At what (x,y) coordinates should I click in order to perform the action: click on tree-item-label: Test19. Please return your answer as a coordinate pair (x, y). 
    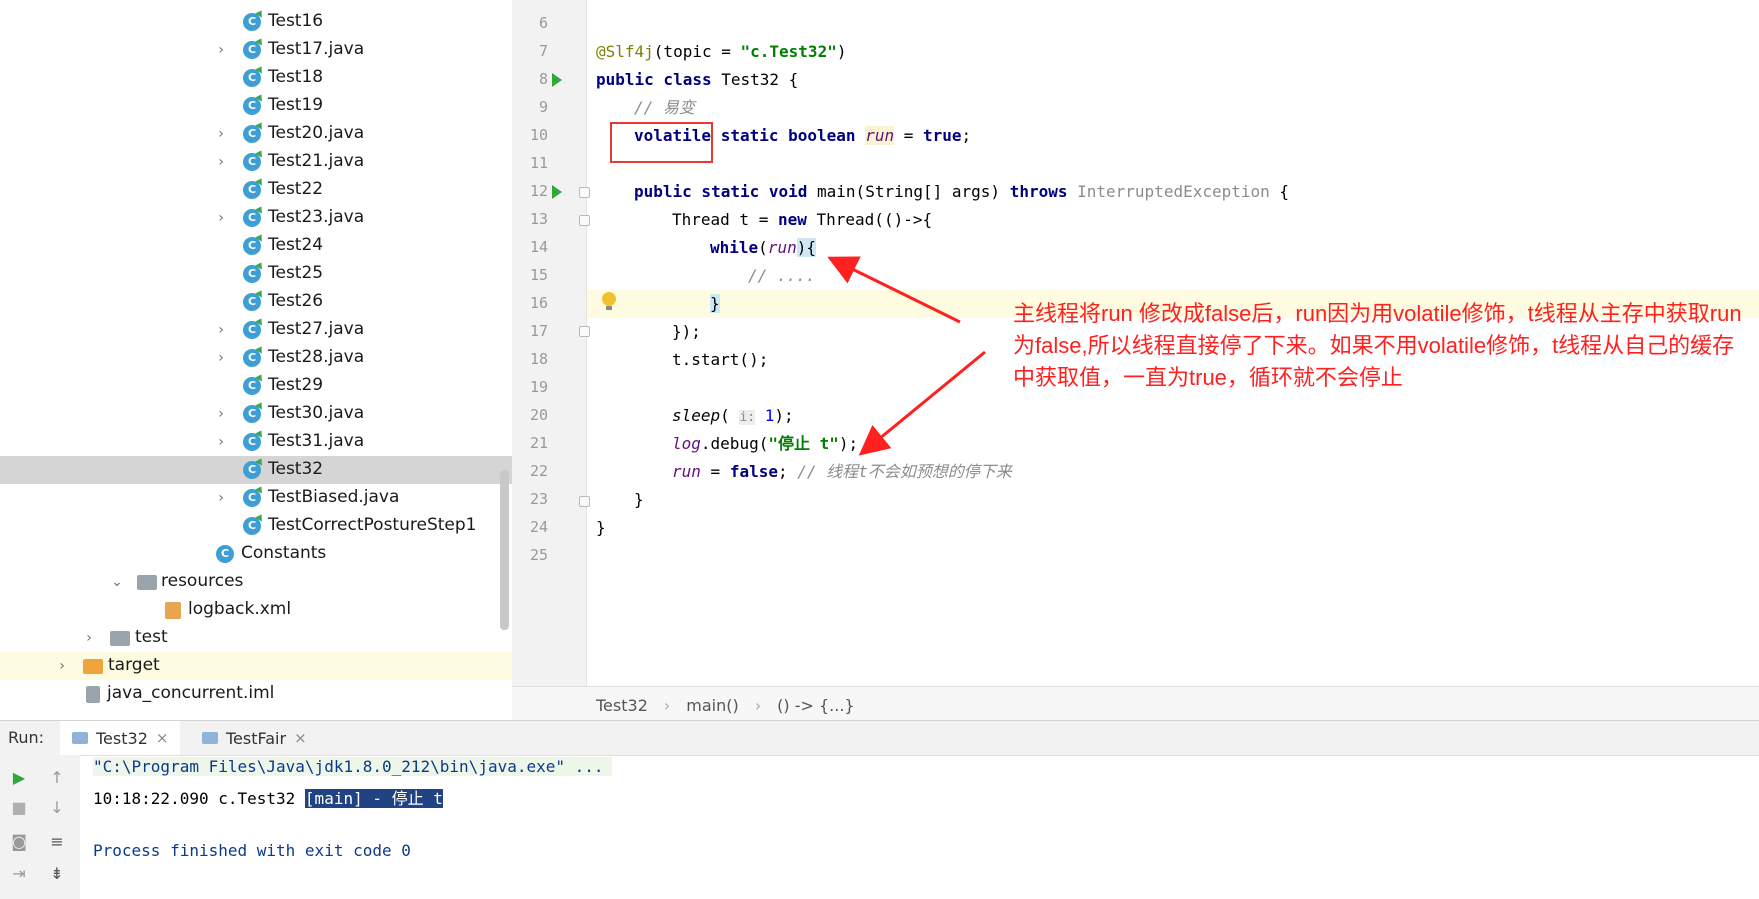
    Looking at the image, I should click on (296, 105).